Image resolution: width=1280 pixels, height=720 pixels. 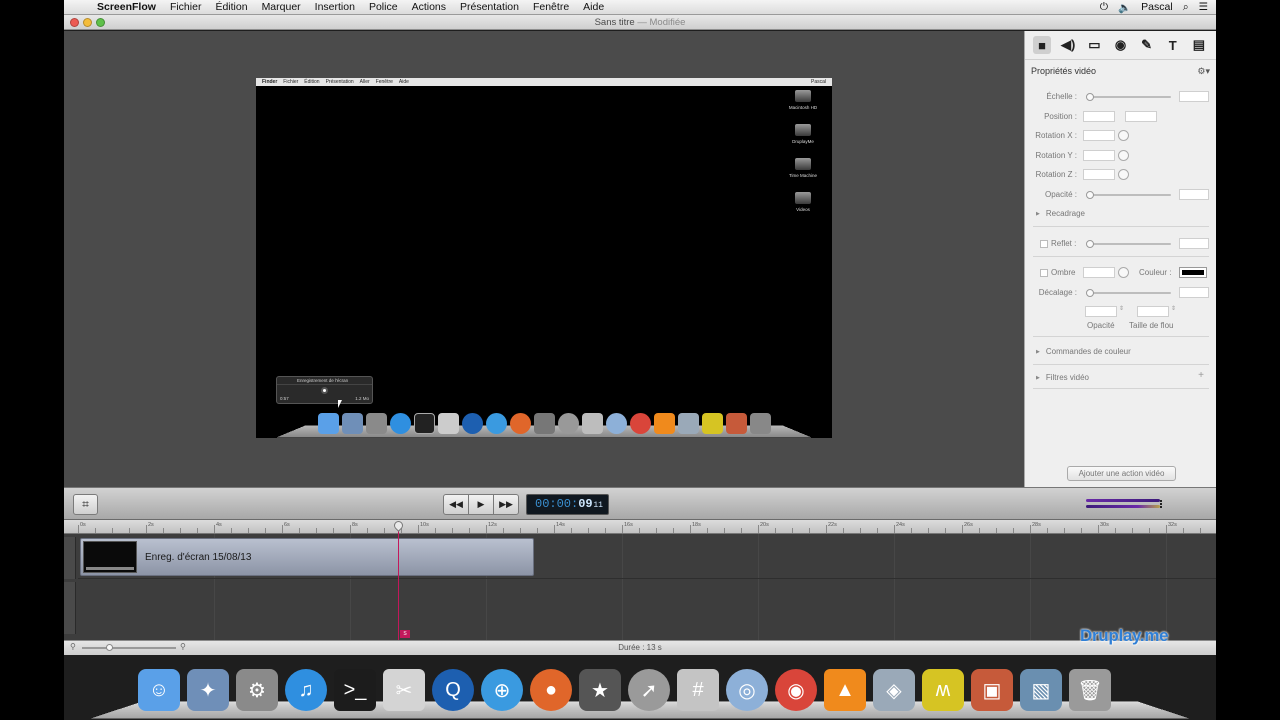 What do you see at coordinates (1163, 504) in the screenshot?
I see `audio-level-handle` at bounding box center [1163, 504].